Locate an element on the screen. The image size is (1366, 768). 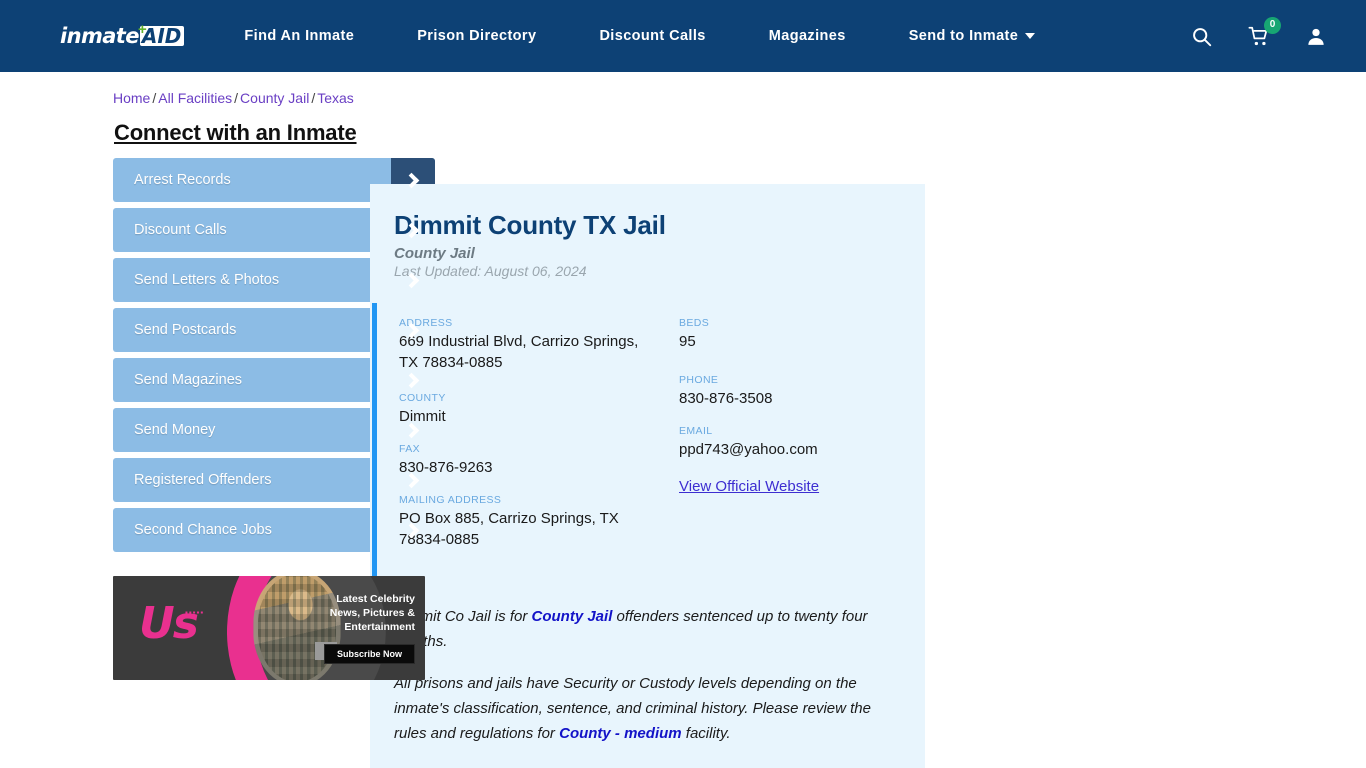
nav-item-send-to-inmate-label: Send to Inmate is located at coordinates (963, 36).